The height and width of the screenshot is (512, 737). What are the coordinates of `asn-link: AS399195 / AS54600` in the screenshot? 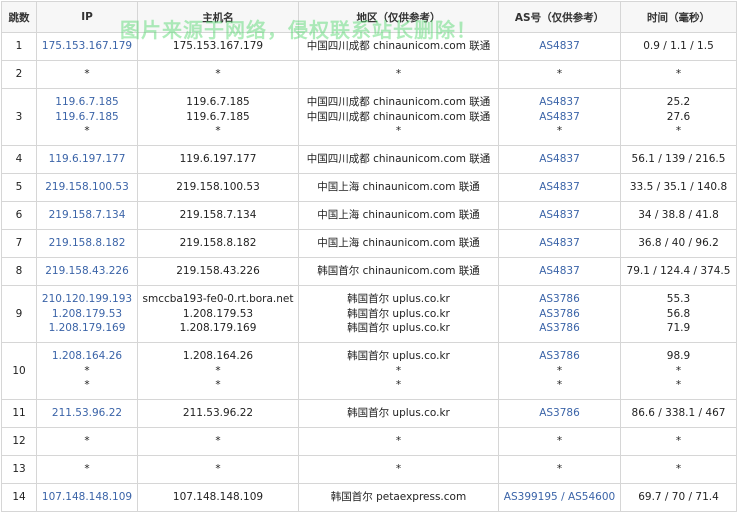 It's located at (559, 497).